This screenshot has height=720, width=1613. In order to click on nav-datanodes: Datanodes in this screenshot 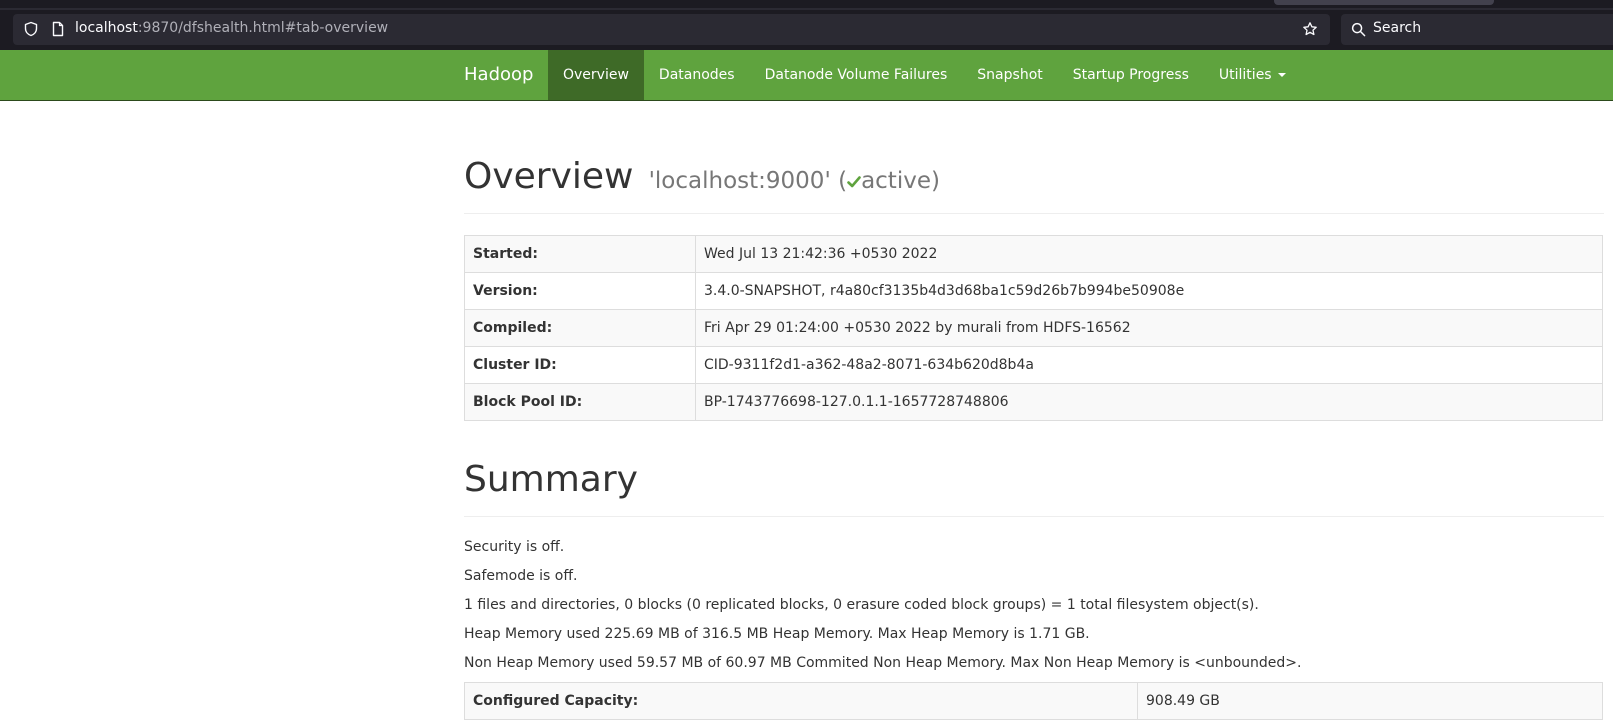, I will do `click(697, 75)`.